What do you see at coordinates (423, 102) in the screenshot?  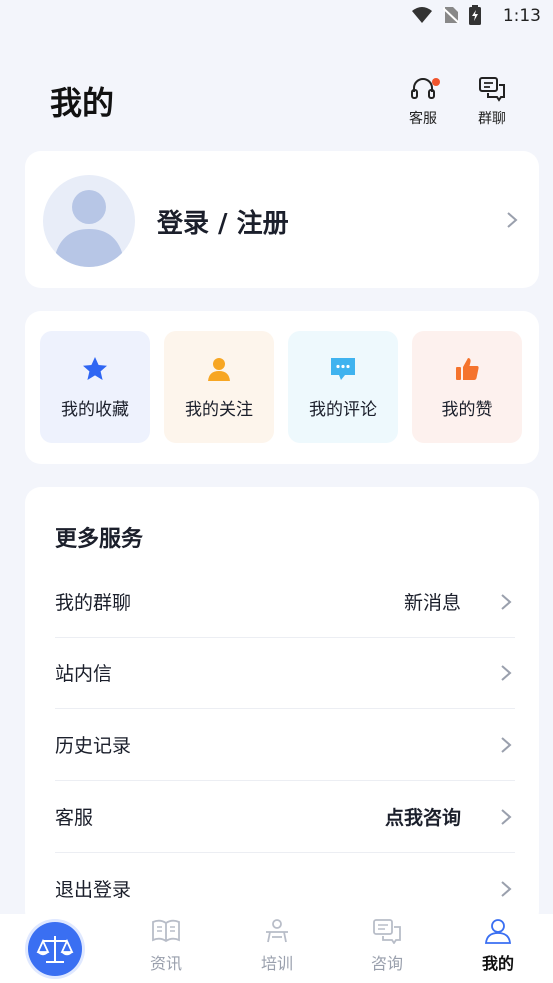 I see `customer-service-button: 客服` at bounding box center [423, 102].